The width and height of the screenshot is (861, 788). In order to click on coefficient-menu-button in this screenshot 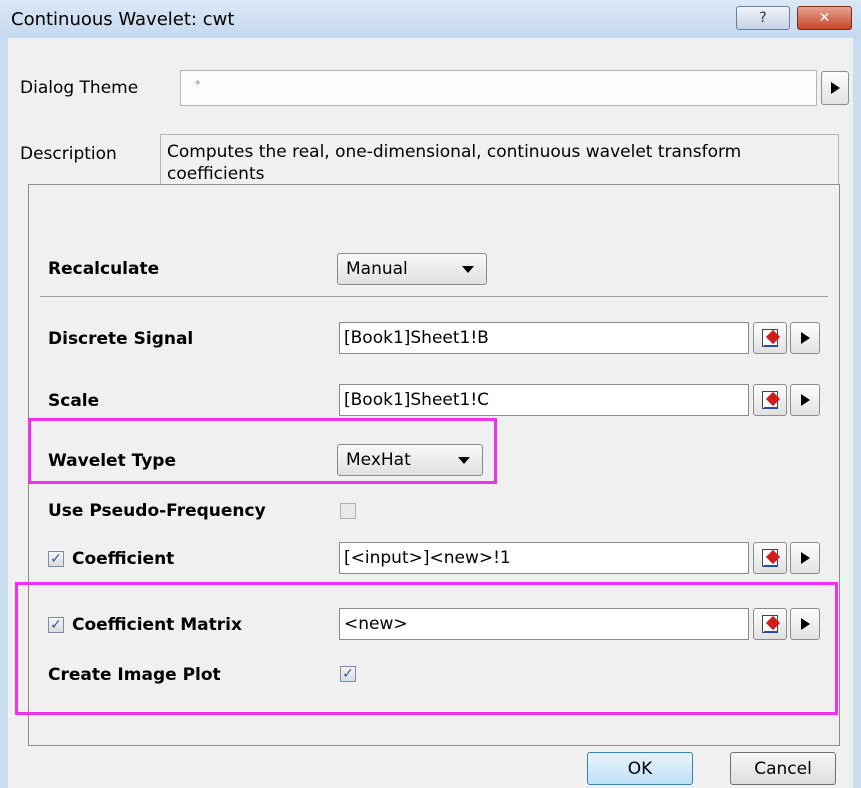, I will do `click(805, 558)`.